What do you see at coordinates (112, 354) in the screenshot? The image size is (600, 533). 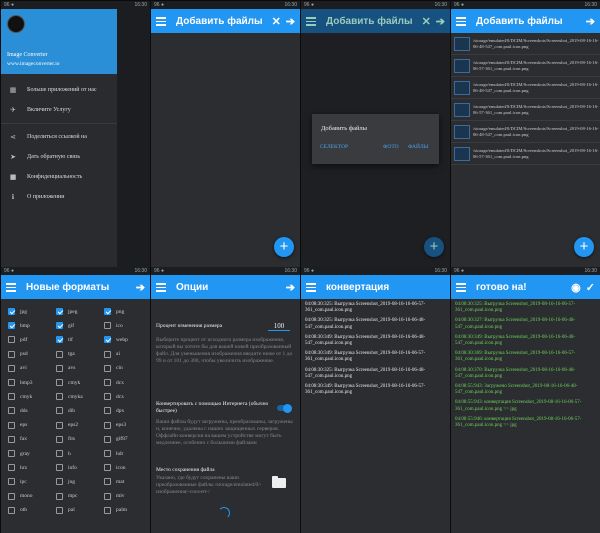 I see `format-checkbox-item: ai` at bounding box center [112, 354].